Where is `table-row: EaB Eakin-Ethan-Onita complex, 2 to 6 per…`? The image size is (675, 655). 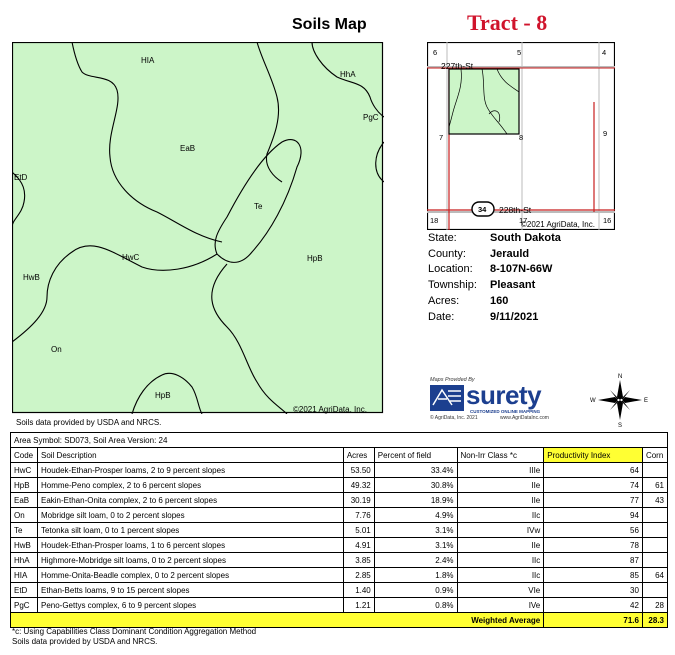 table-row: EaB Eakin-Ethan-Onita complex, 2 to 6 per… is located at coordinates (339, 500).